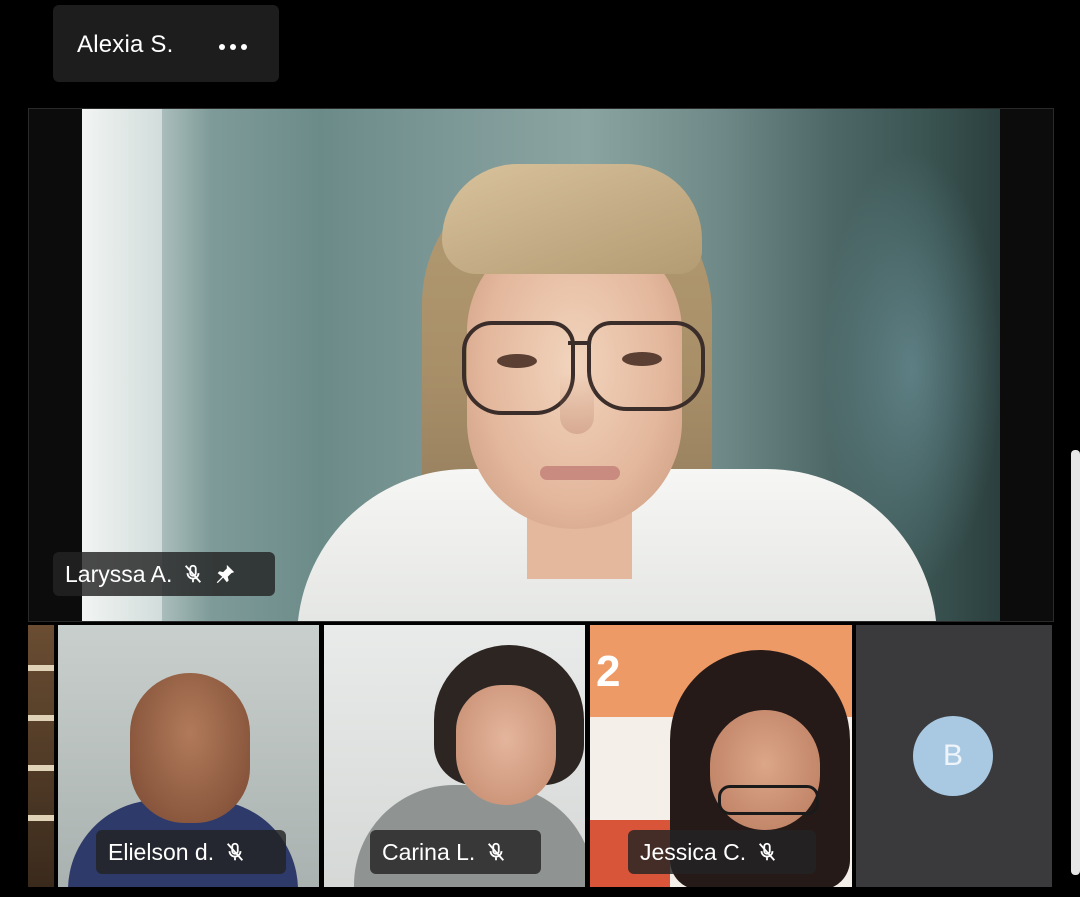  What do you see at coordinates (693, 851) in the screenshot?
I see `participant-name: Jessica C.` at bounding box center [693, 851].